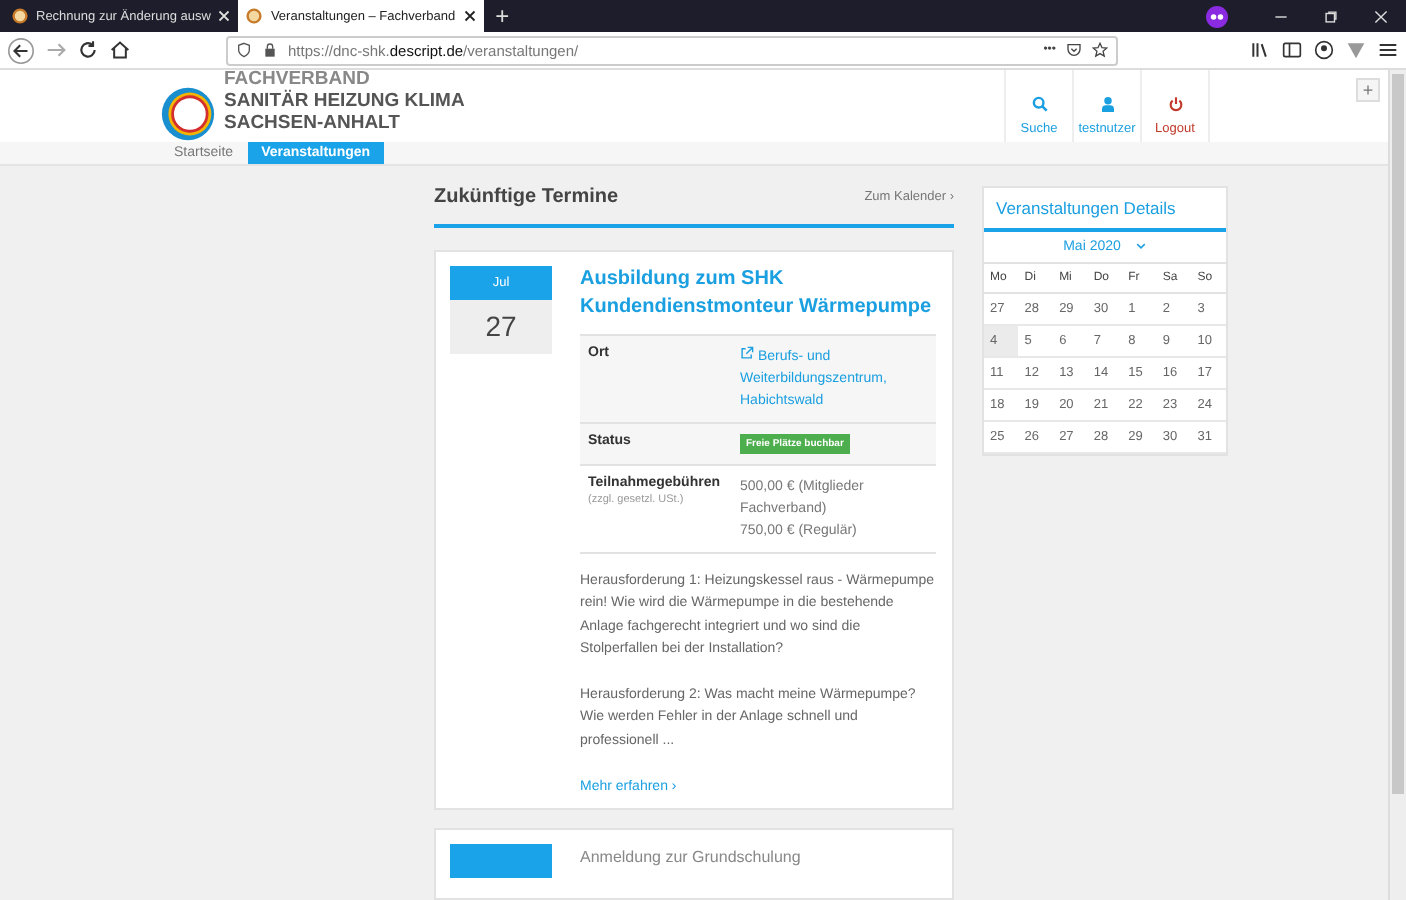 The width and height of the screenshot is (1406, 900). I want to click on sidebar-icon, so click(1292, 50).